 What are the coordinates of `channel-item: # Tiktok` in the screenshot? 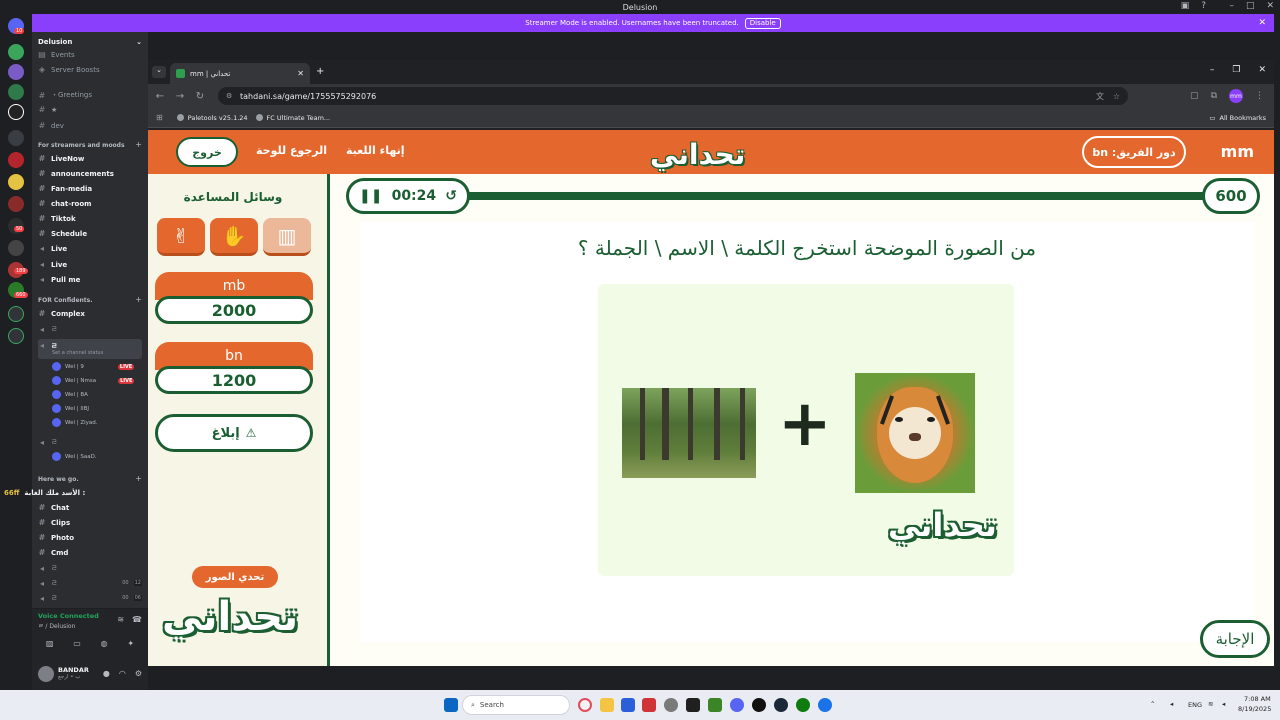 It's located at (57, 218).